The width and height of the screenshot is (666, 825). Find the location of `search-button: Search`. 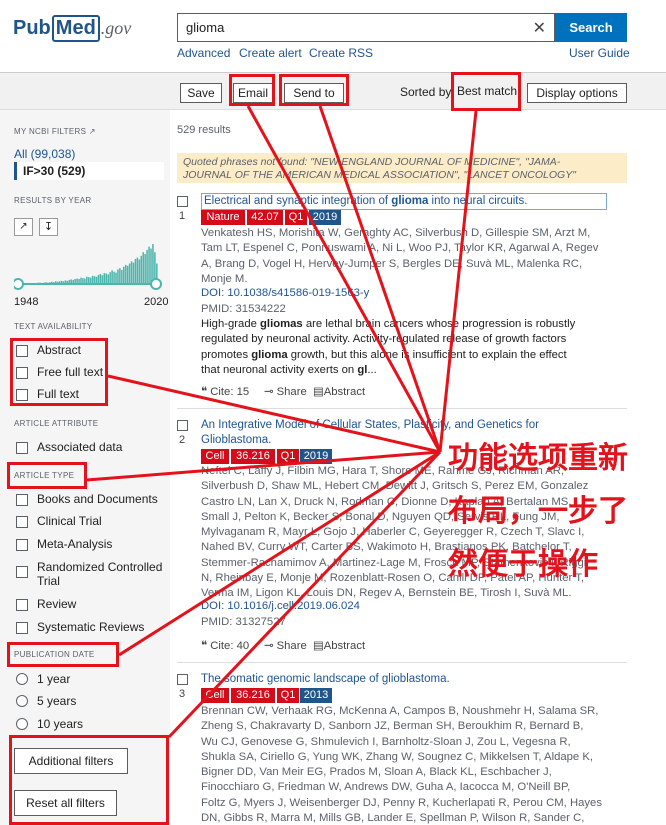

search-button: Search is located at coordinates (591, 27).